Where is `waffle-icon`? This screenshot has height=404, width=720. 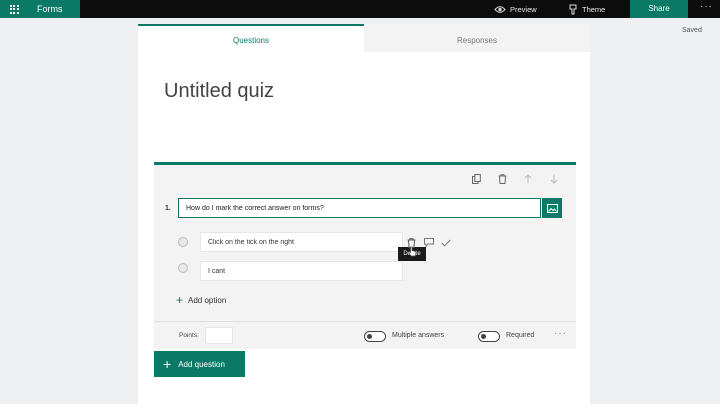 waffle-icon is located at coordinates (14, 9).